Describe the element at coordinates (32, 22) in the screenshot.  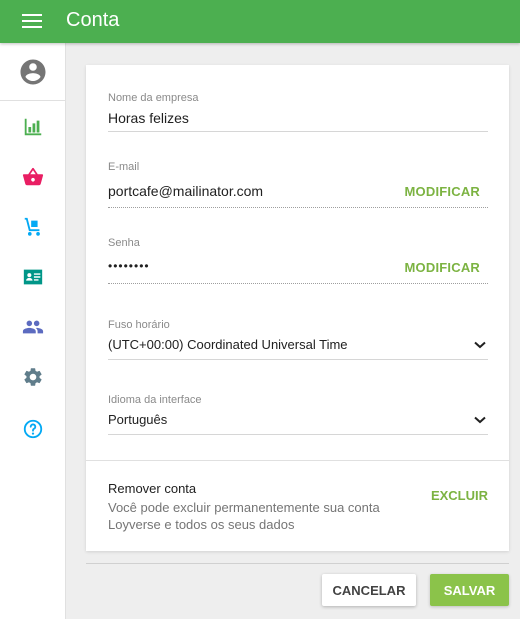
I see `menu-icon` at that location.